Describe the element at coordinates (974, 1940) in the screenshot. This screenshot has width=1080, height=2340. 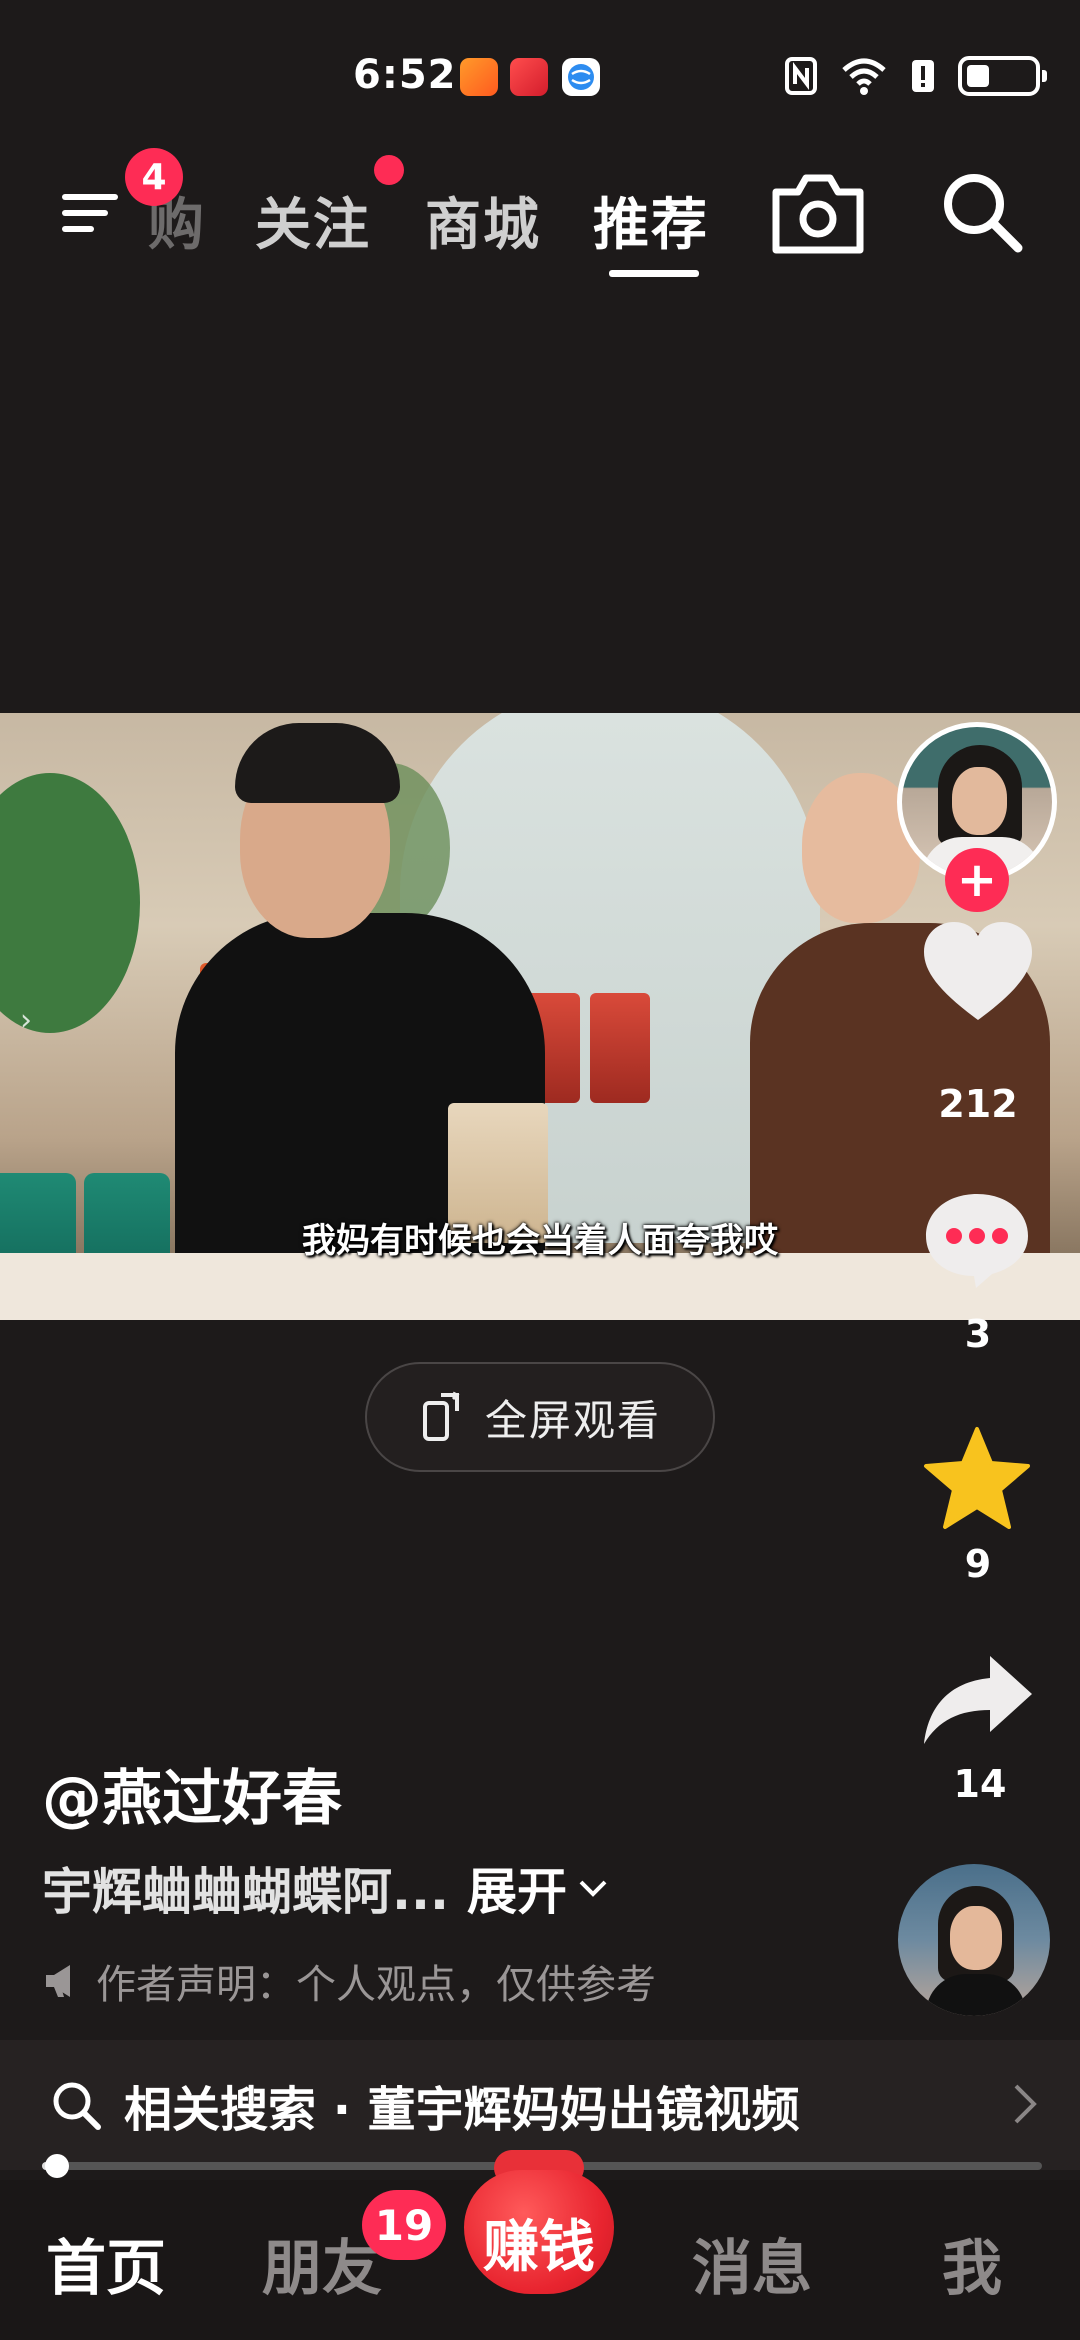
I see `music-author-avatar` at that location.